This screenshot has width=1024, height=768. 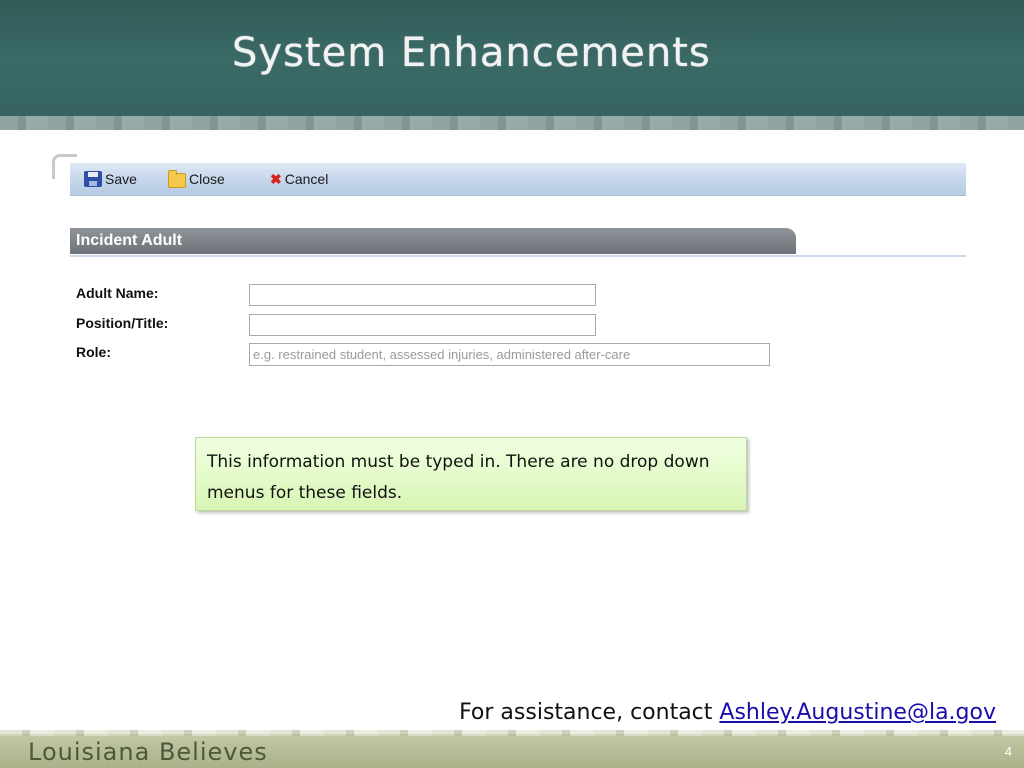 I want to click on role-input, so click(x=509, y=354).